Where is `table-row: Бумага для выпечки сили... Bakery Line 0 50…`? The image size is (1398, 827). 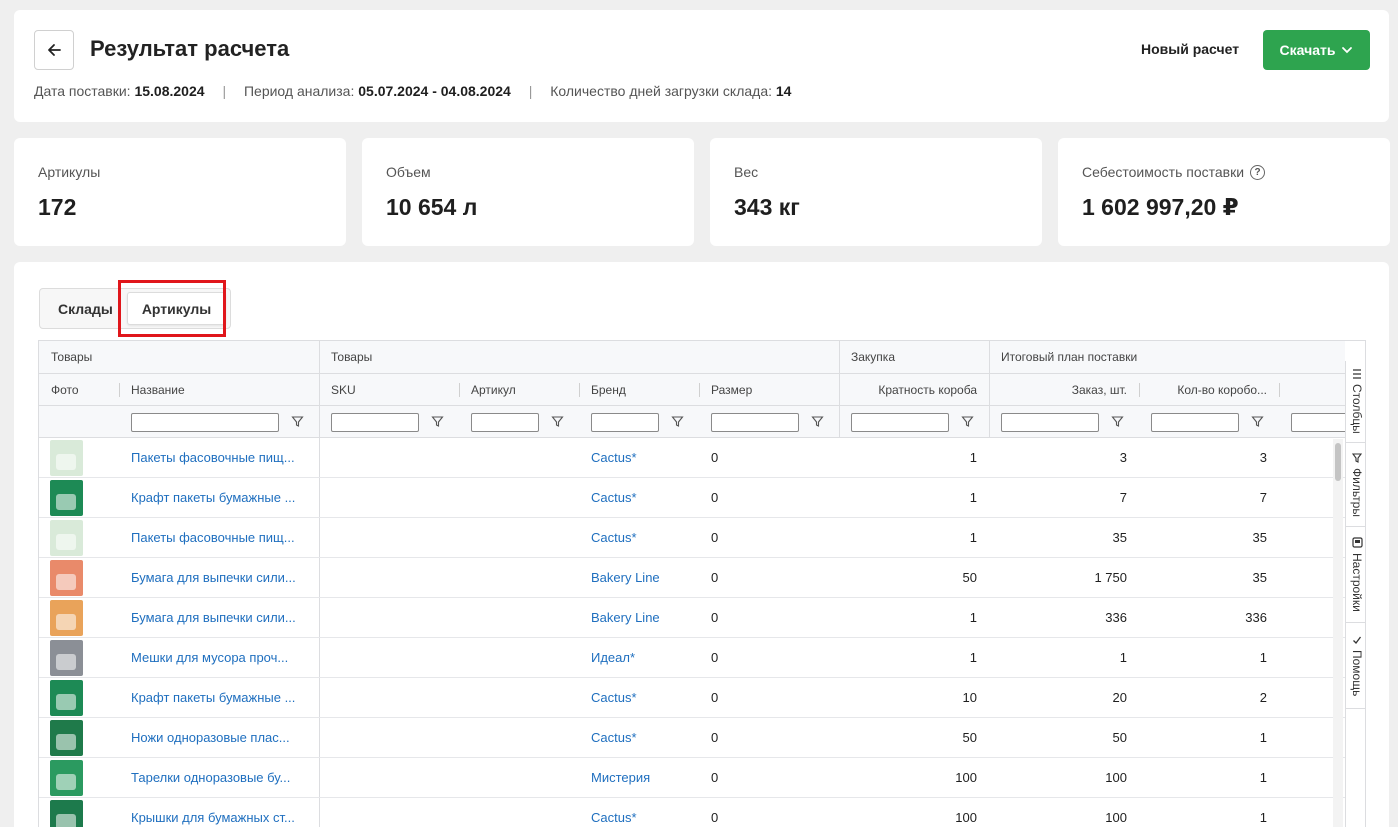 table-row: Бумага для выпечки сили... Bakery Line 0 50… is located at coordinates (692, 578).